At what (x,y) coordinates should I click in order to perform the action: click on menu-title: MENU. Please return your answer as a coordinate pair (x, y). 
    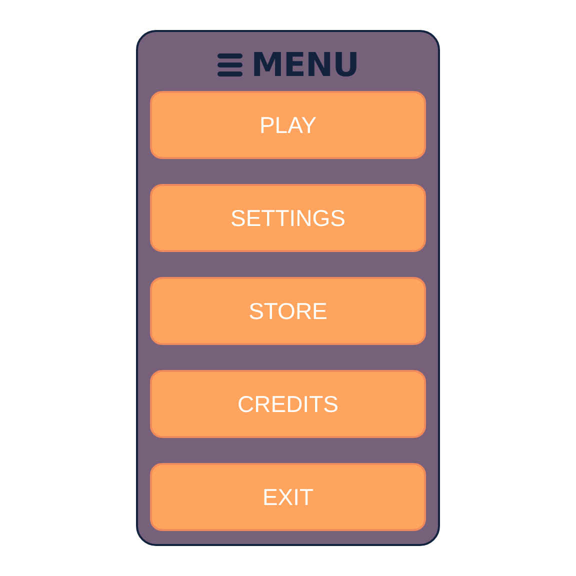
    Looking at the image, I should click on (305, 64).